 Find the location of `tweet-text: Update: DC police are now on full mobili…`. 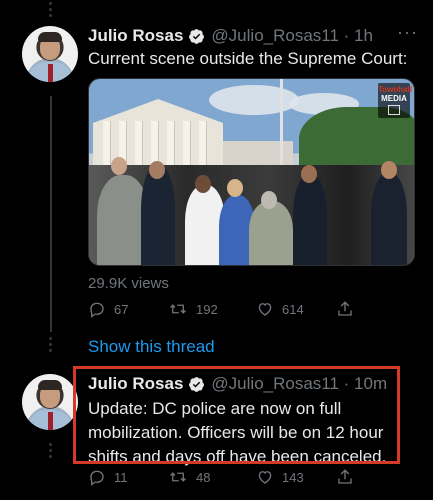

tweet-text: Update: DC police are now on full mobili… is located at coordinates (237, 432).